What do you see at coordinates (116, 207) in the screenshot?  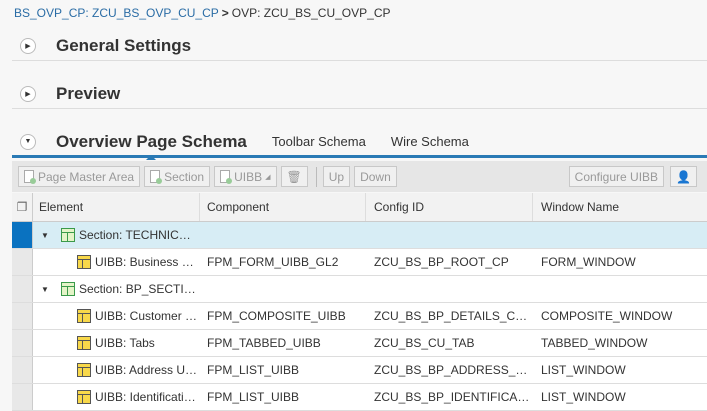 I see `column-header-element: Element` at bounding box center [116, 207].